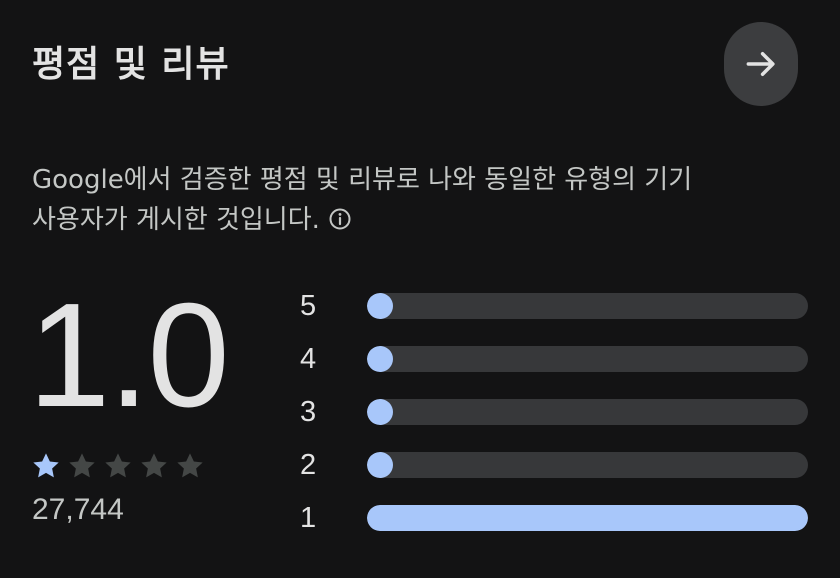  I want to click on arrow-right-icon, so click(760, 64).